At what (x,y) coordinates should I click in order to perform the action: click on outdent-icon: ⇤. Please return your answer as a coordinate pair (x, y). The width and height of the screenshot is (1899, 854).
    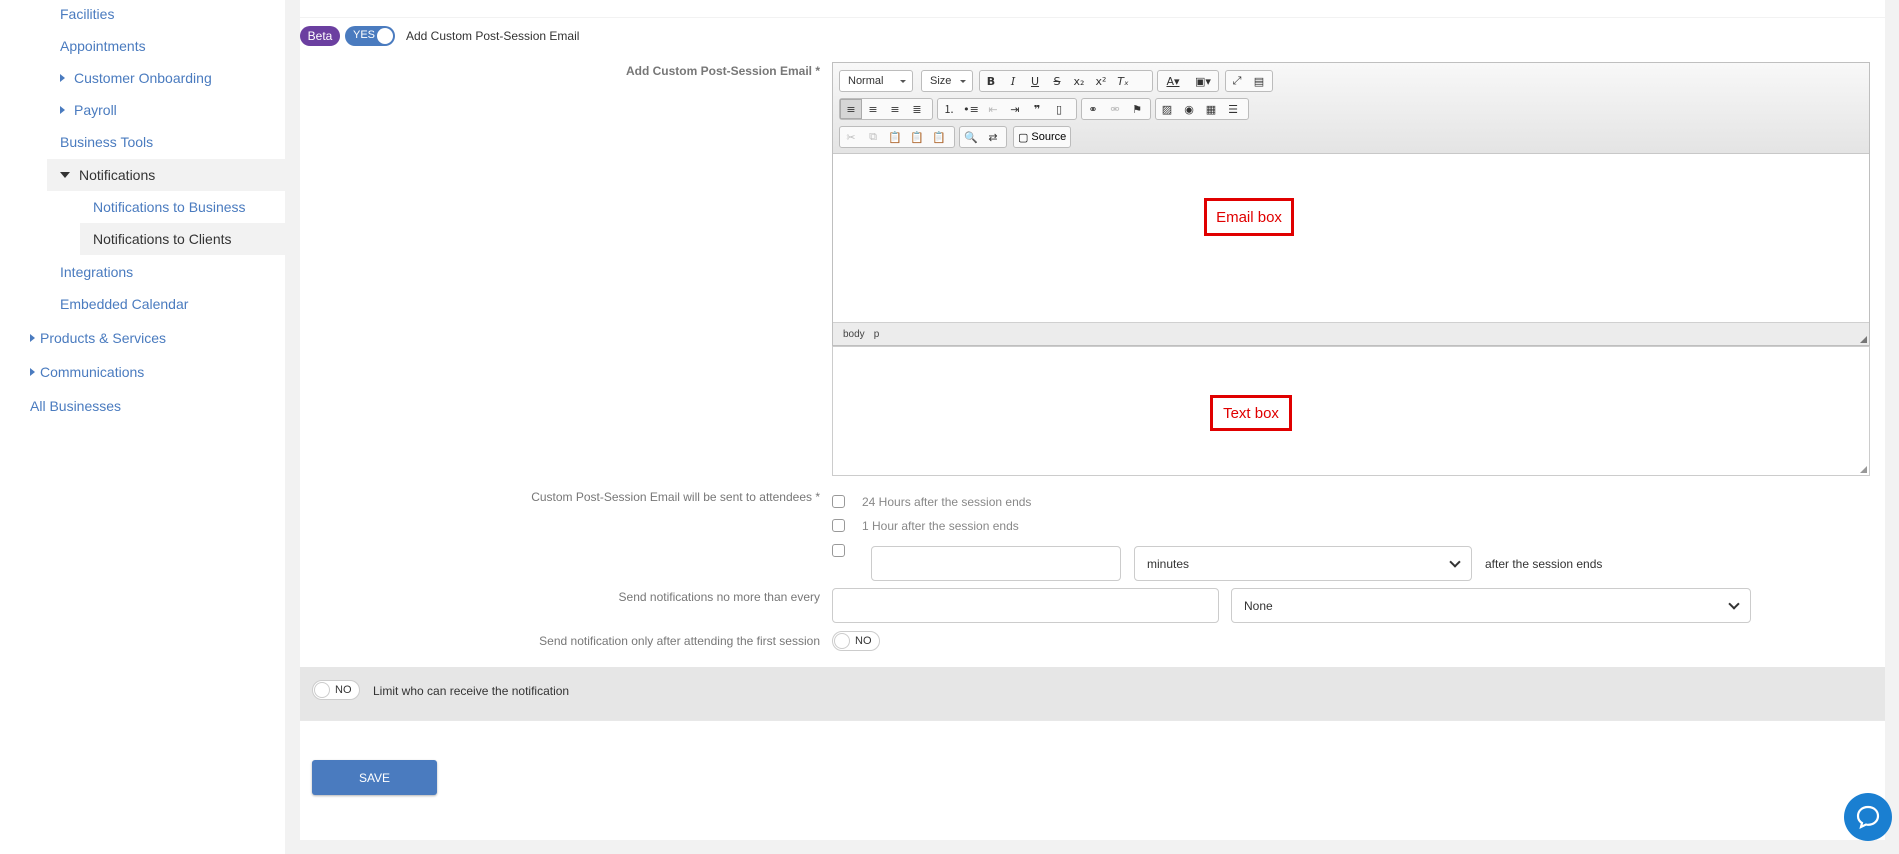
    Looking at the image, I should click on (993, 109).